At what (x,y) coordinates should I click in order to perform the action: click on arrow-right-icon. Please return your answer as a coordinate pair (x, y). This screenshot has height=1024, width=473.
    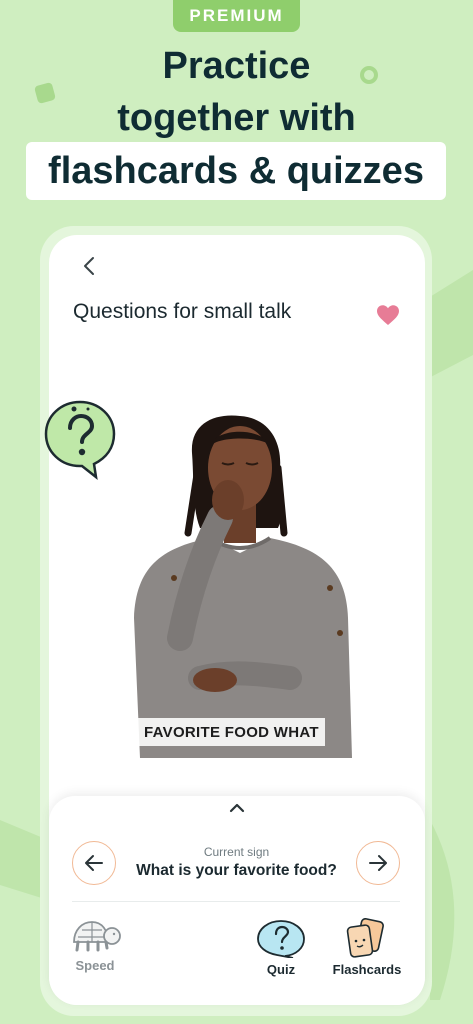
    Looking at the image, I should click on (378, 863).